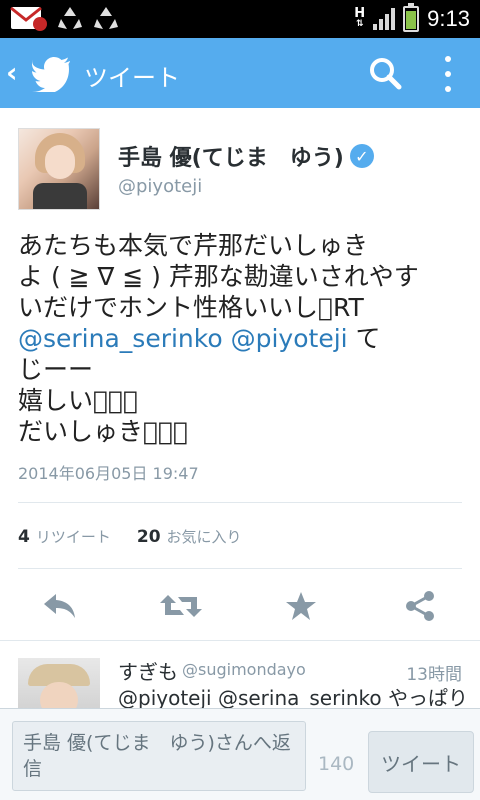 The image size is (480, 800). Describe the element at coordinates (59, 169) in the screenshot. I see `author-avatar` at that location.